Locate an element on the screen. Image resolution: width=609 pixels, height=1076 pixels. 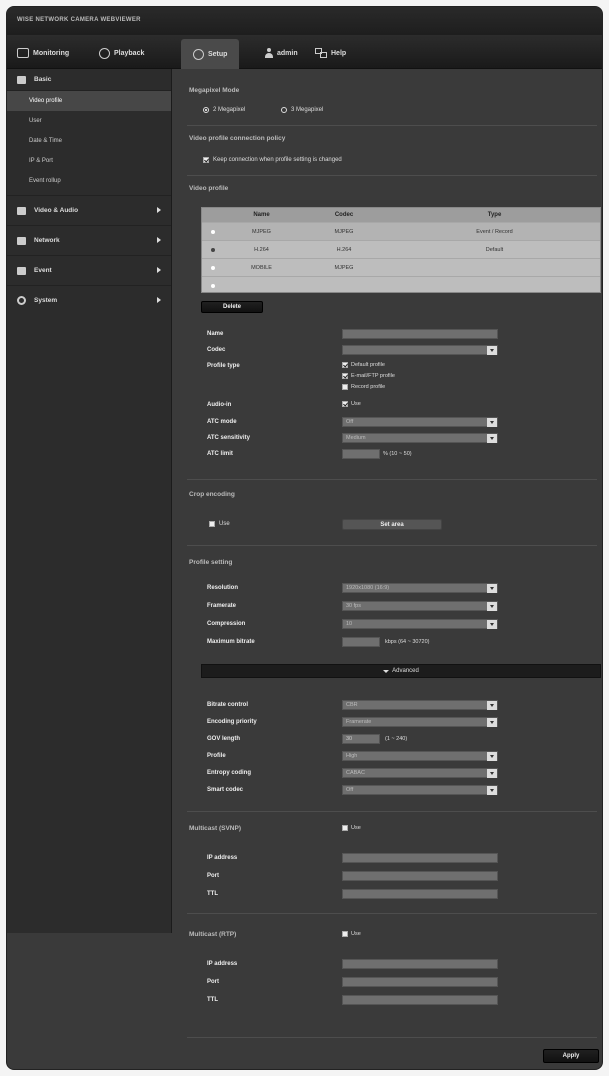
table-row: MOBILE MJPEG is located at coordinates (401, 267).